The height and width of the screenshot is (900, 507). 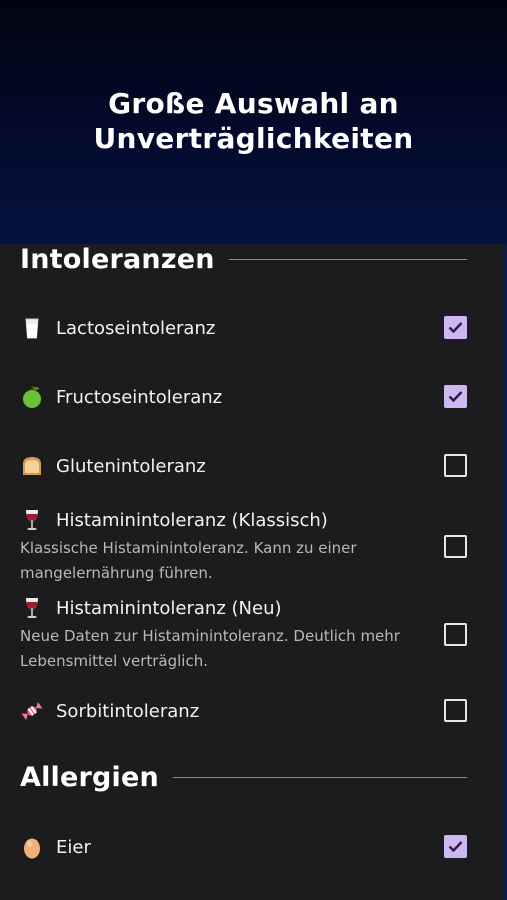 I want to click on list-item-lactose: Lactoseintoleranz, so click(x=243, y=328).